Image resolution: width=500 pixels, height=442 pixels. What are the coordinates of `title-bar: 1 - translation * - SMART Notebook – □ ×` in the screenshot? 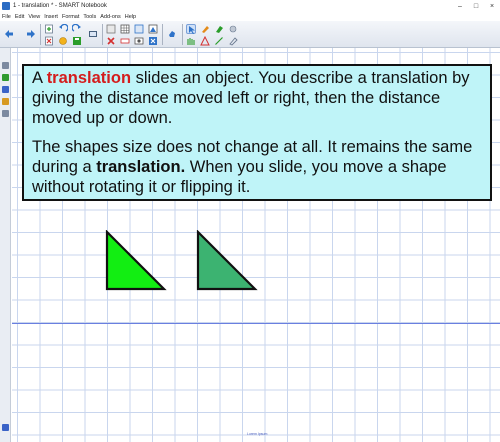 It's located at (250, 6).